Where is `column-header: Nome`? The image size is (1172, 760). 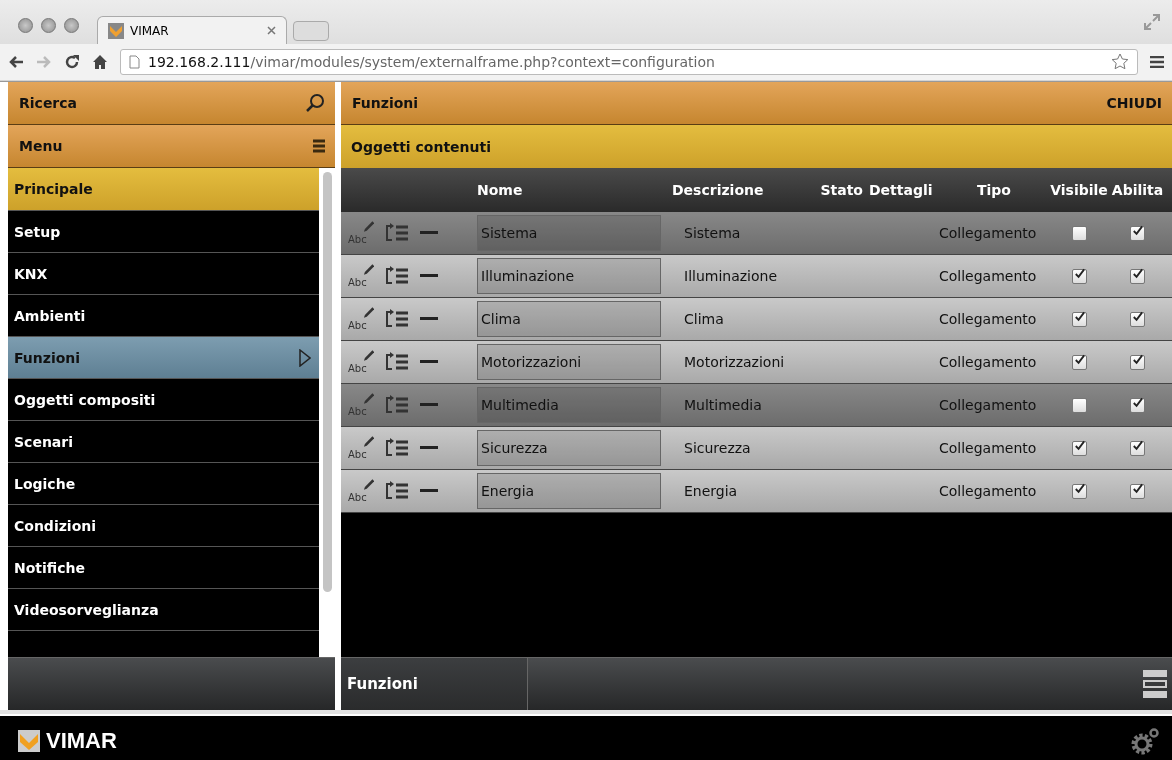
column-header: Nome is located at coordinates (500, 190).